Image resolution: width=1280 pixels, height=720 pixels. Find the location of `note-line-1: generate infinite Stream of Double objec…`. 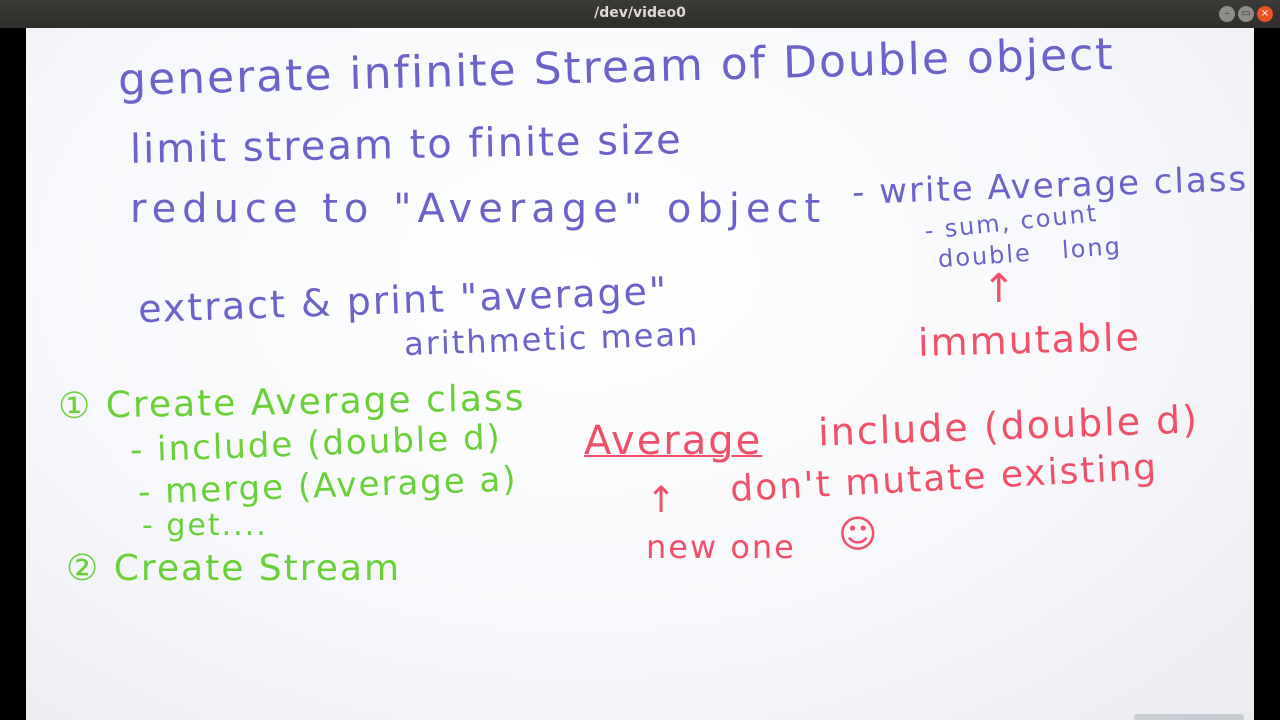

note-line-1: generate infinite Stream of Double objec… is located at coordinates (616, 67).